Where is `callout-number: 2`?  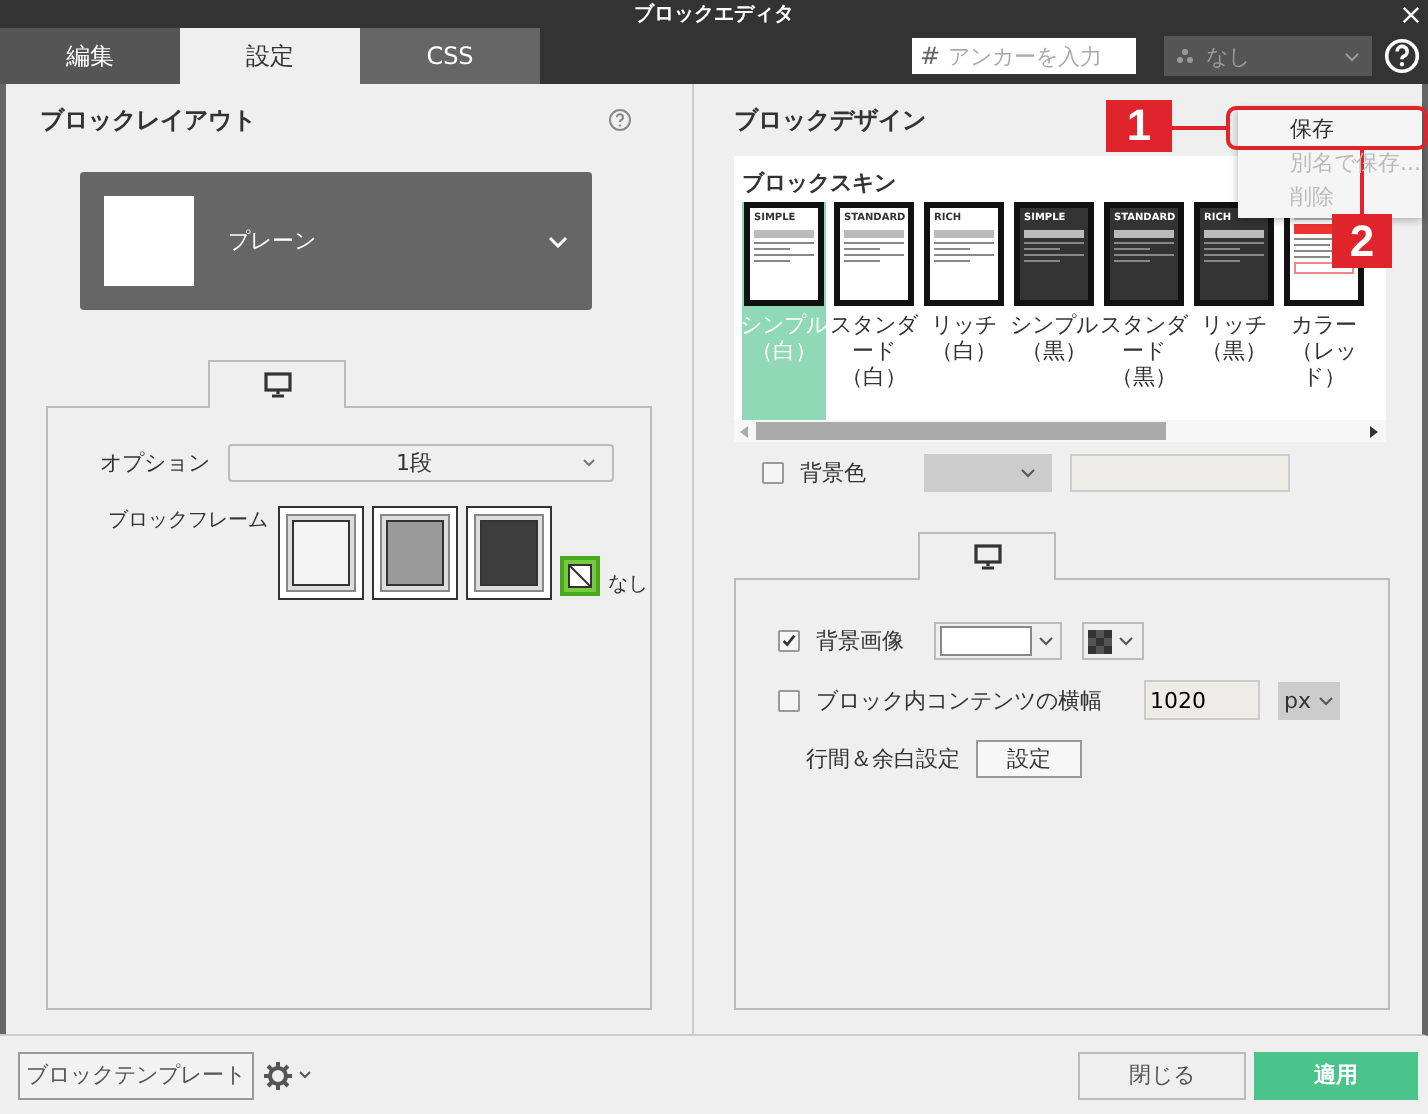 callout-number: 2 is located at coordinates (1362, 241).